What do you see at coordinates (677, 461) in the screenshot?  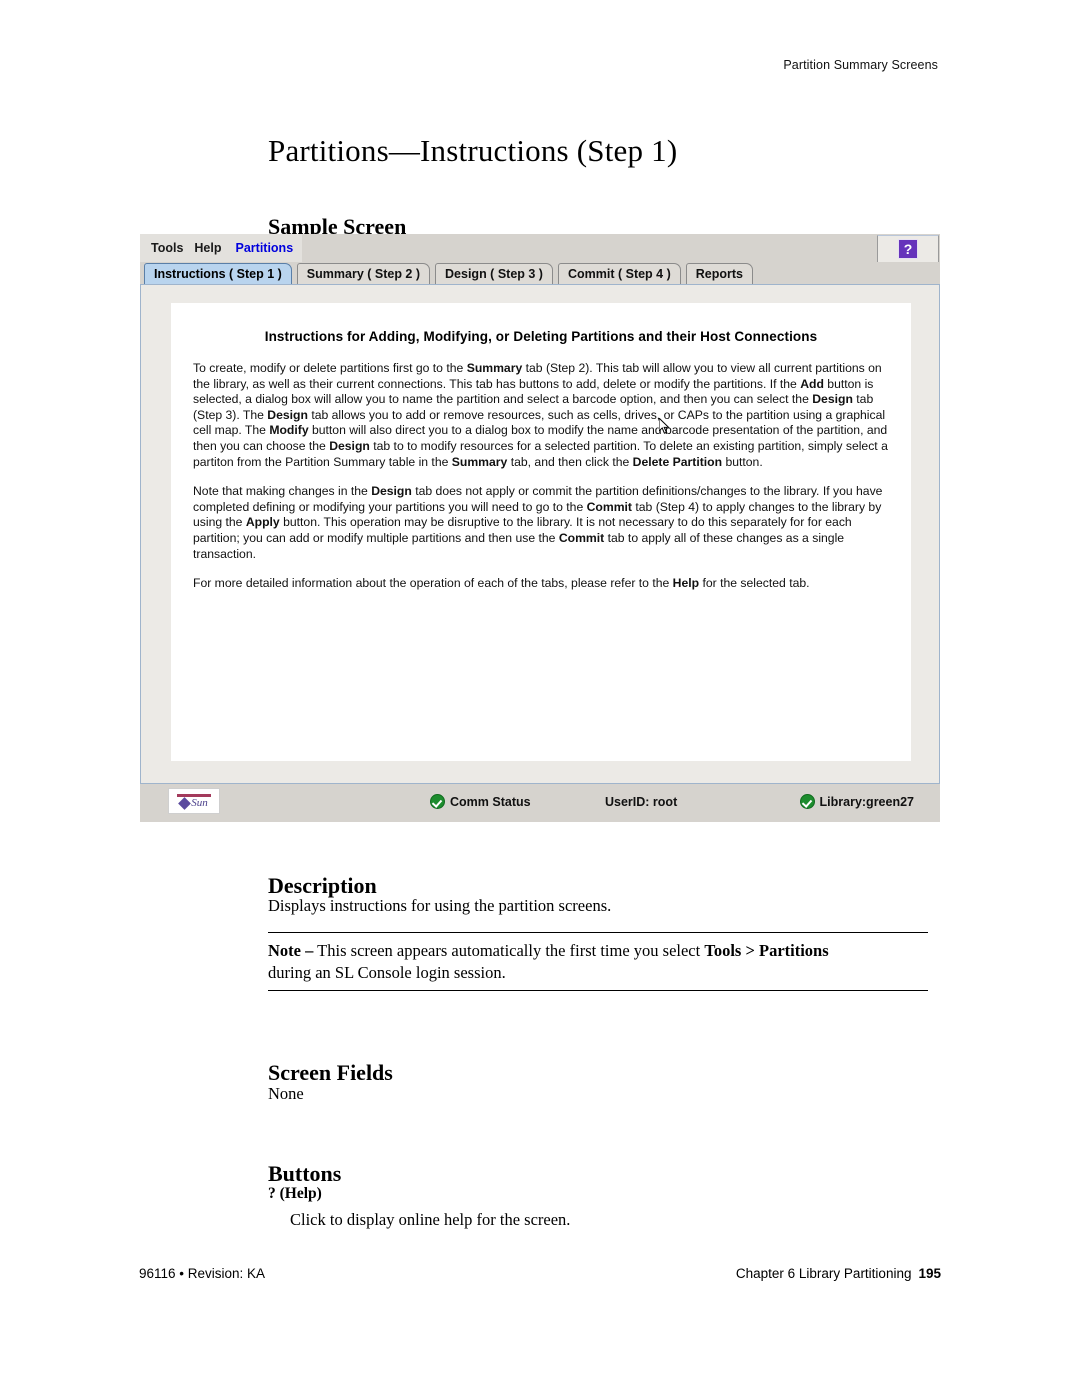 I see `para1-bold8: Delete Partition` at bounding box center [677, 461].